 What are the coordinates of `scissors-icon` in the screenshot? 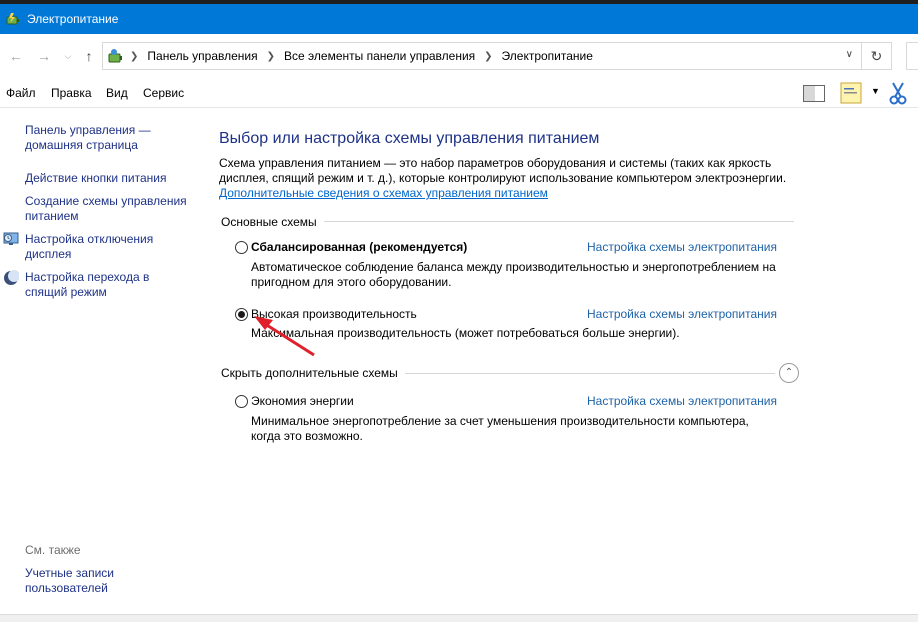 It's located at (898, 93).